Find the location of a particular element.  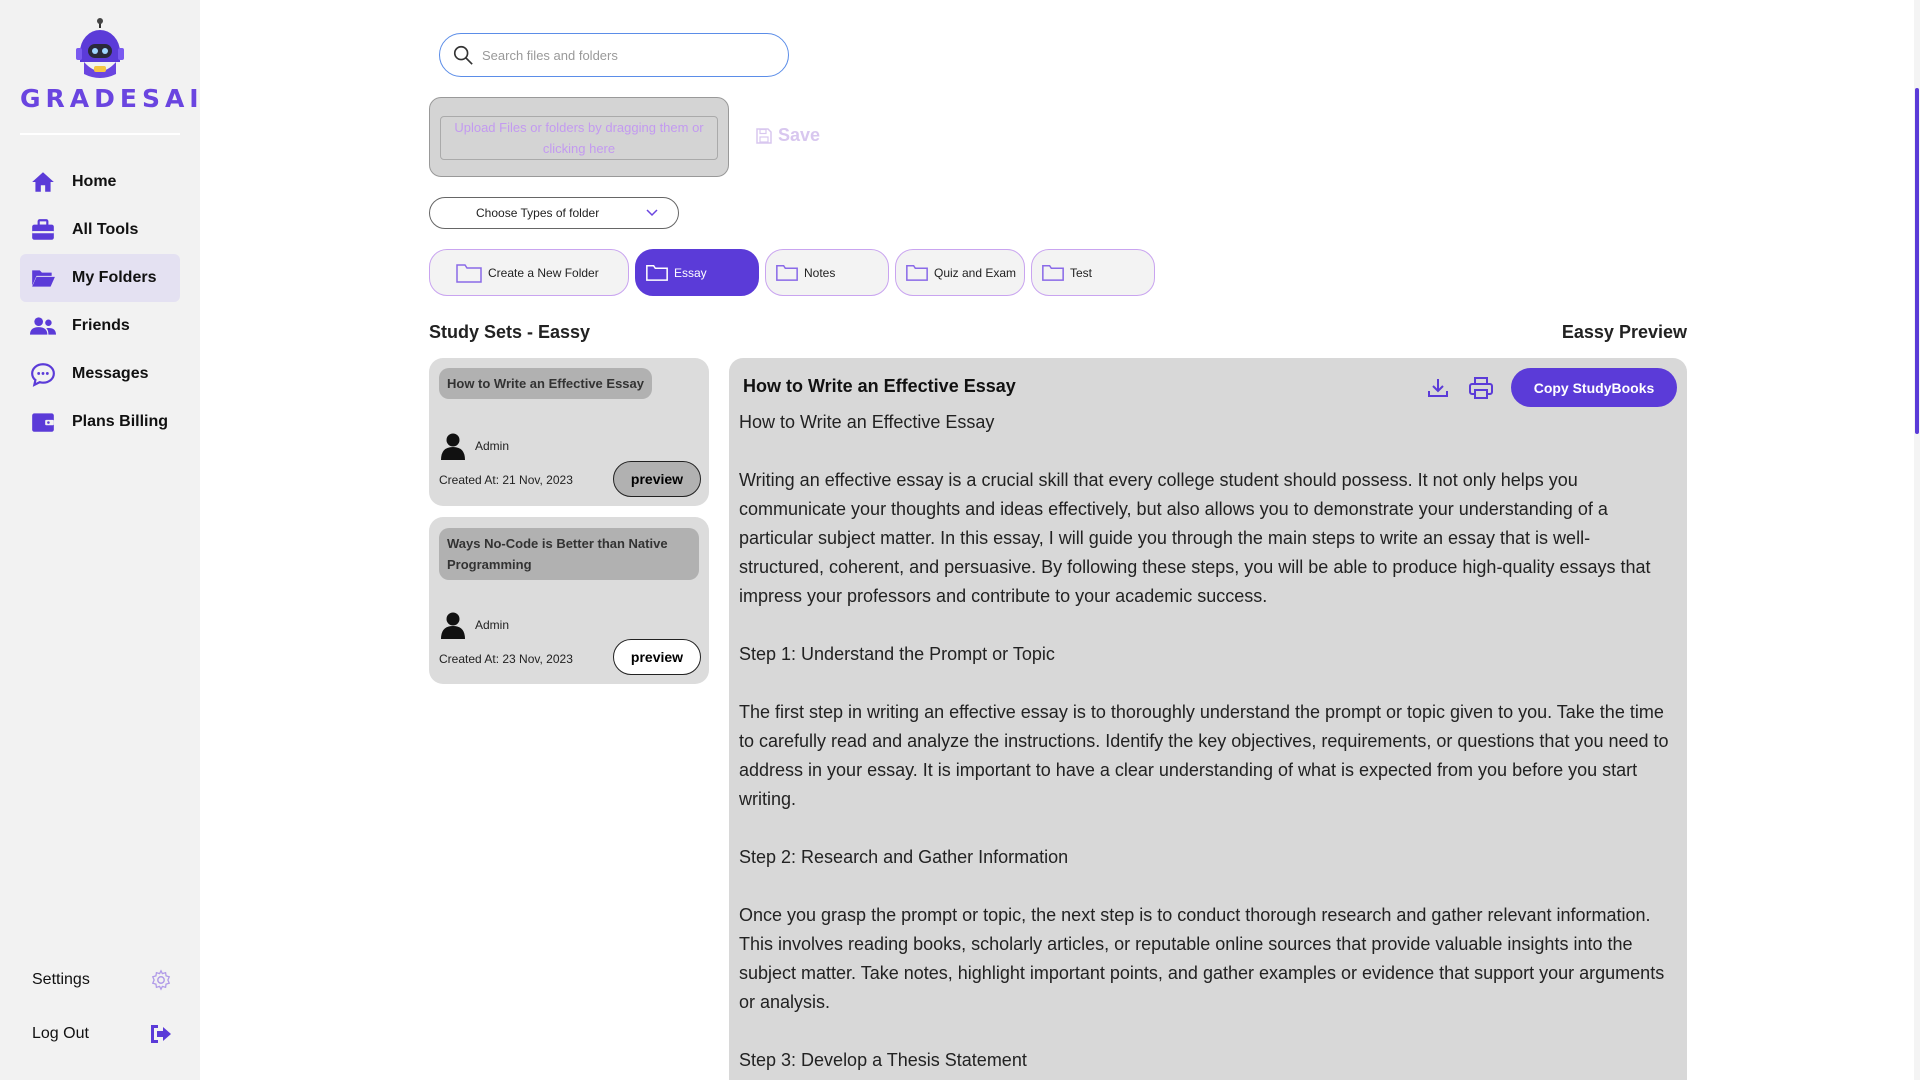

preview-heading: How to Write an Effective Essay is located at coordinates (879, 386).